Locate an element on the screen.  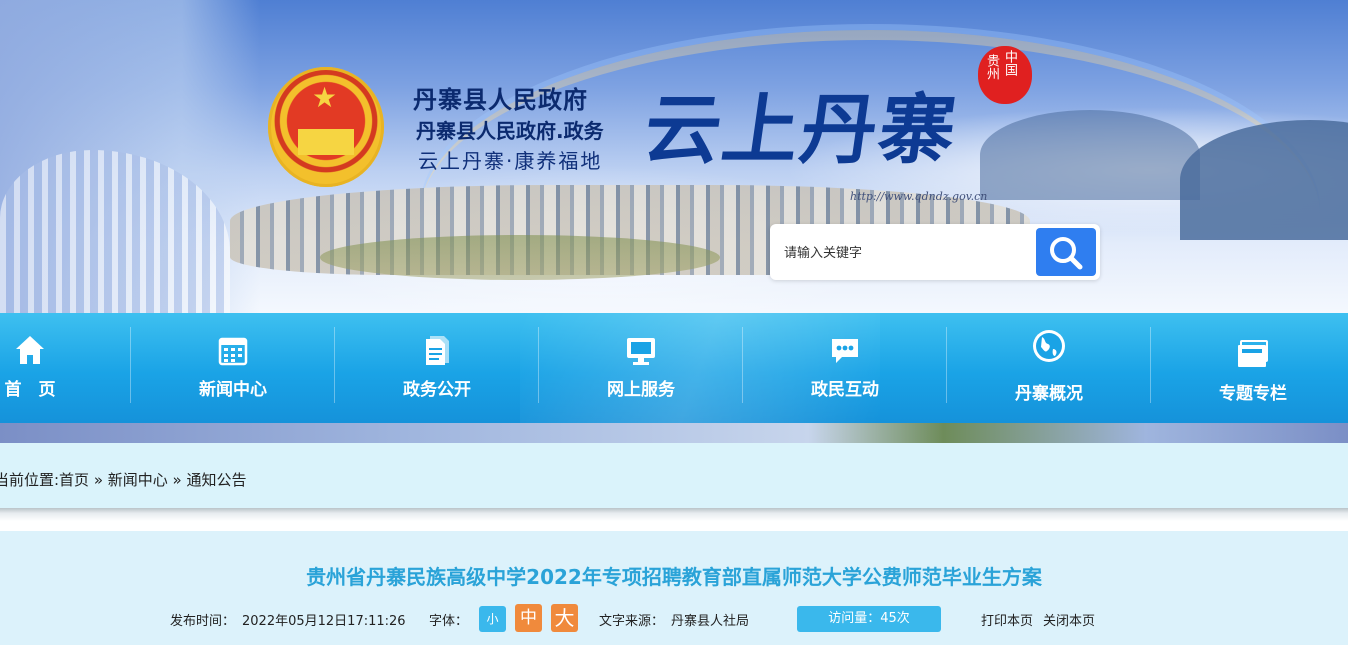
divider is located at coordinates (674, 514).